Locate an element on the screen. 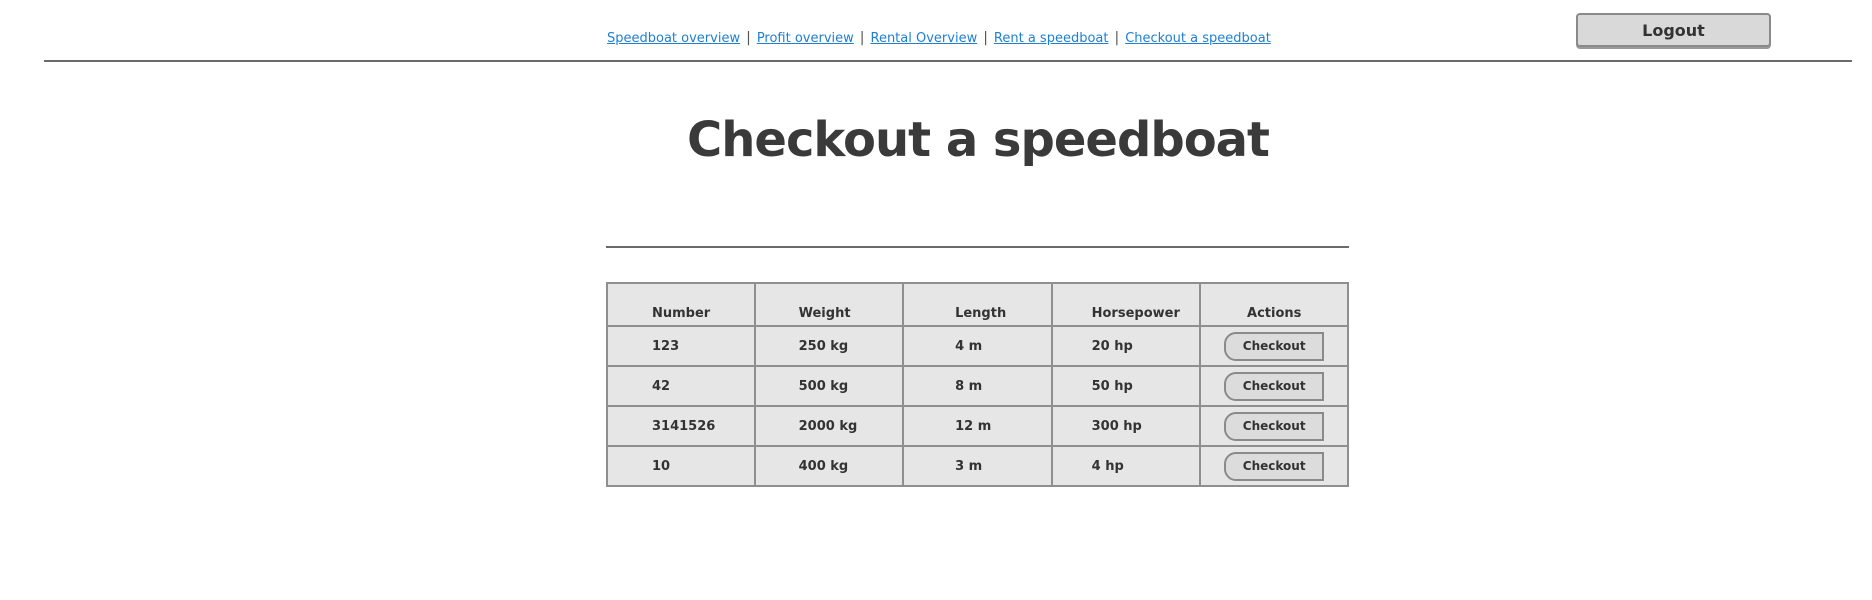 The height and width of the screenshot is (600, 1872). cell-weight: 500 kg is located at coordinates (829, 386).